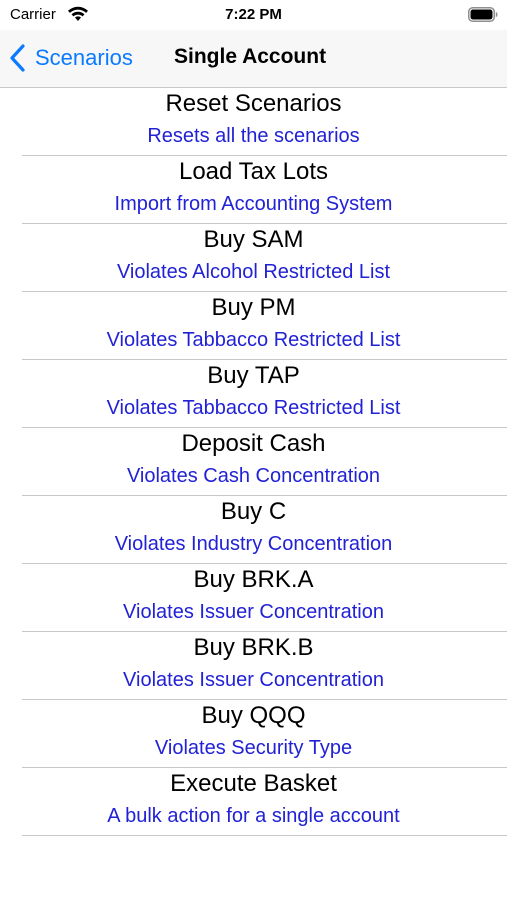  I want to click on scenario-title: Buy BRK.B, so click(253, 647).